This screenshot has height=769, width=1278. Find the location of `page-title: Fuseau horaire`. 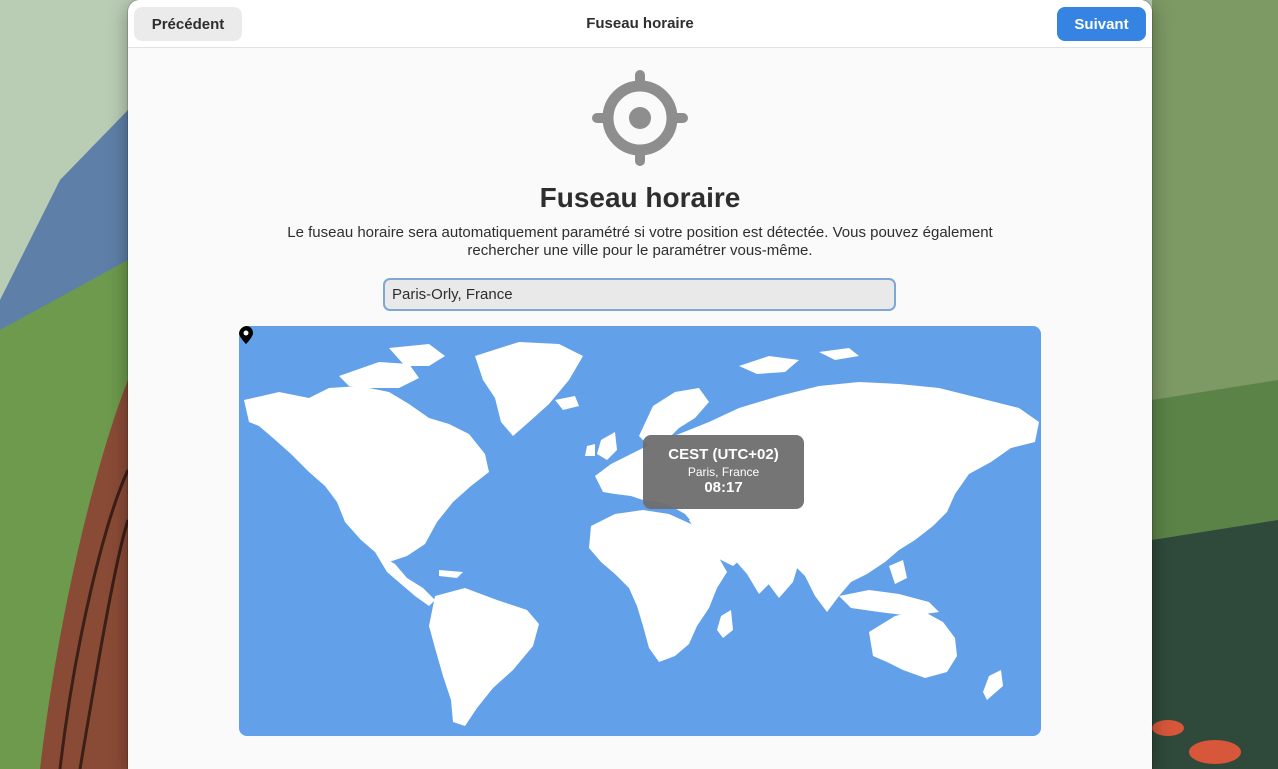

page-title: Fuseau horaire is located at coordinates (640, 197).